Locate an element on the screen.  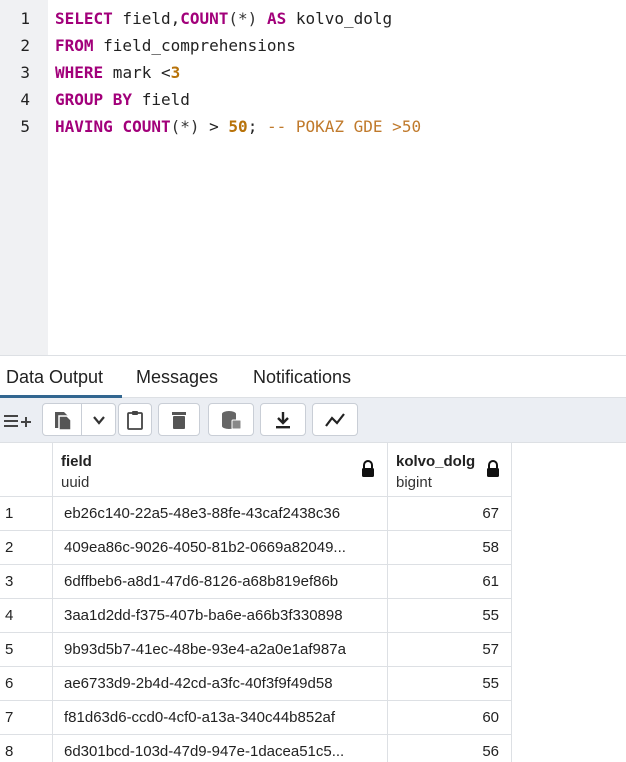
token-kw: GROUP BY is located at coordinates (94, 99).